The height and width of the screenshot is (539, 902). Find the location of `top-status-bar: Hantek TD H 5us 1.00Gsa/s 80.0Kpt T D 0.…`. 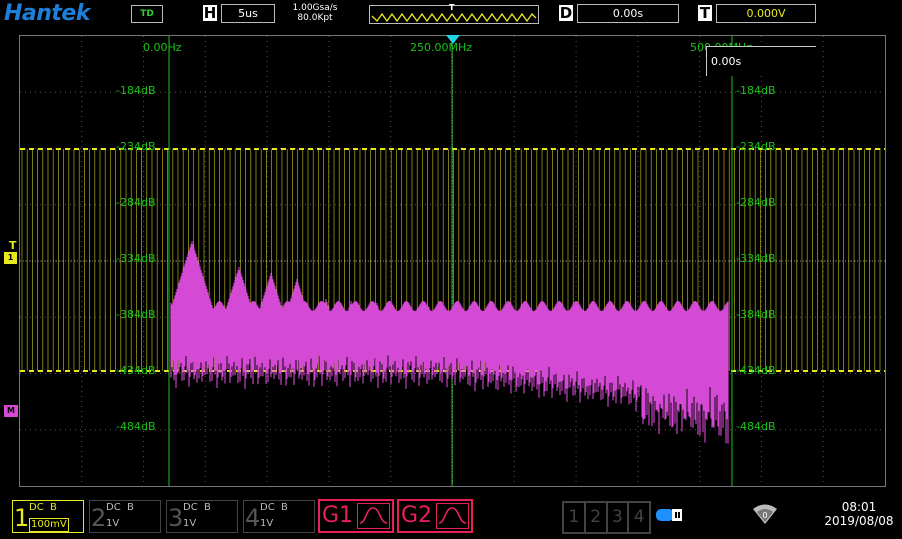

top-status-bar: Hantek TD H 5us 1.00Gsa/s 80.0Kpt T D 0.… is located at coordinates (451, 14).